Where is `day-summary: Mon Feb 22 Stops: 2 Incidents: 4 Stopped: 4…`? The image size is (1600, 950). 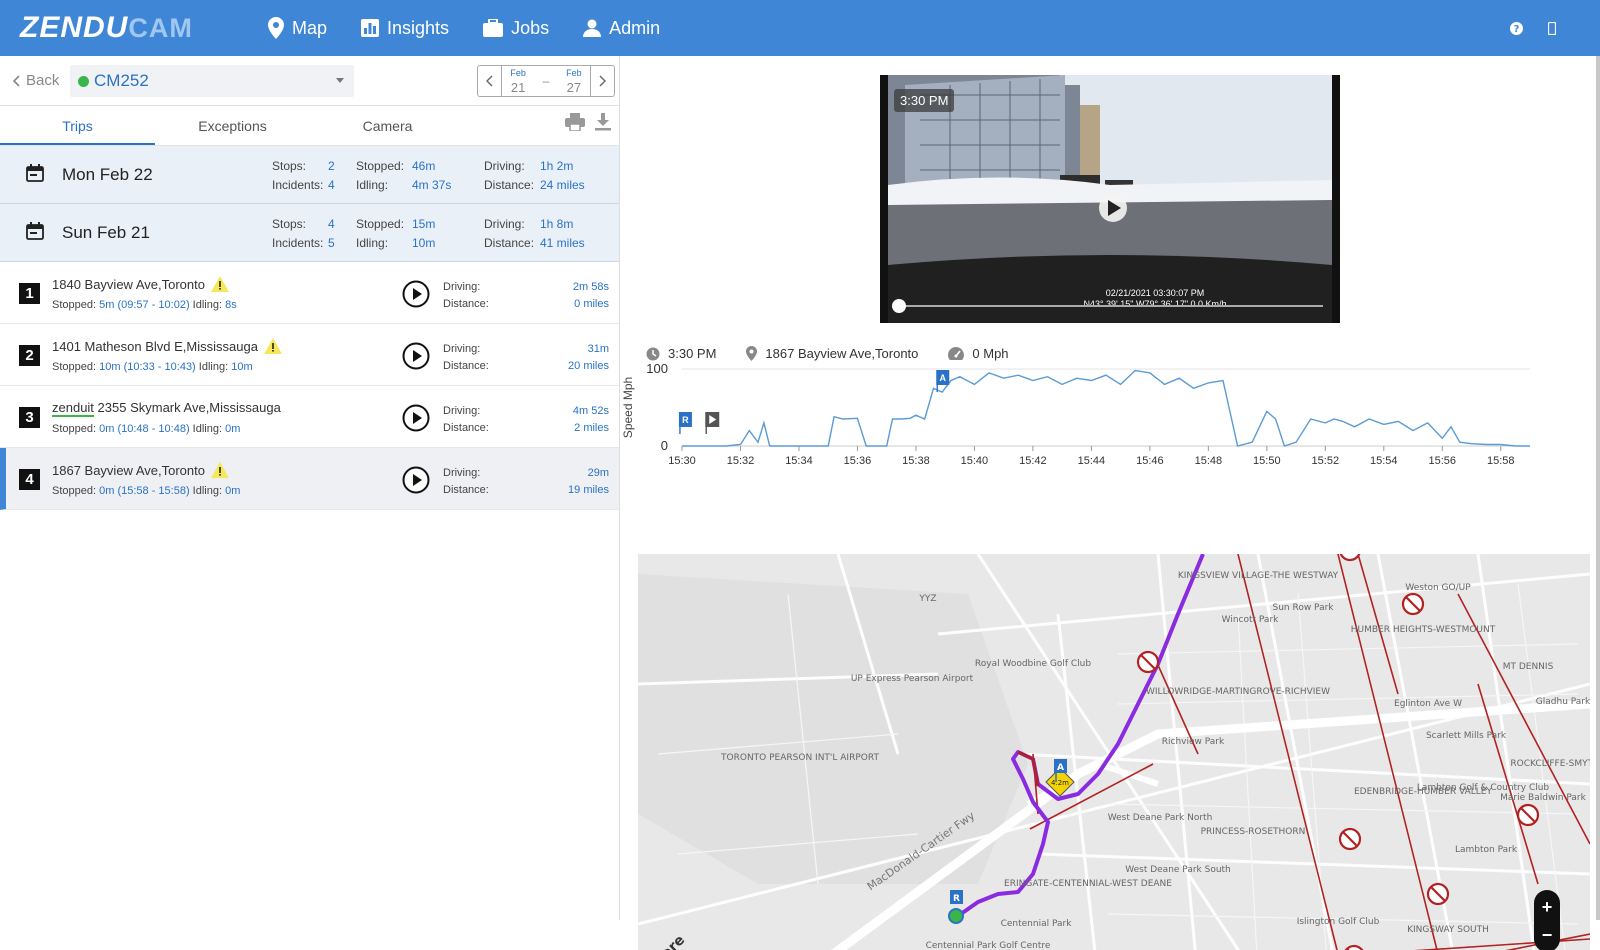 day-summary: Mon Feb 22 Stops: 2 Incidents: 4 Stopped: 4… is located at coordinates (309, 175).